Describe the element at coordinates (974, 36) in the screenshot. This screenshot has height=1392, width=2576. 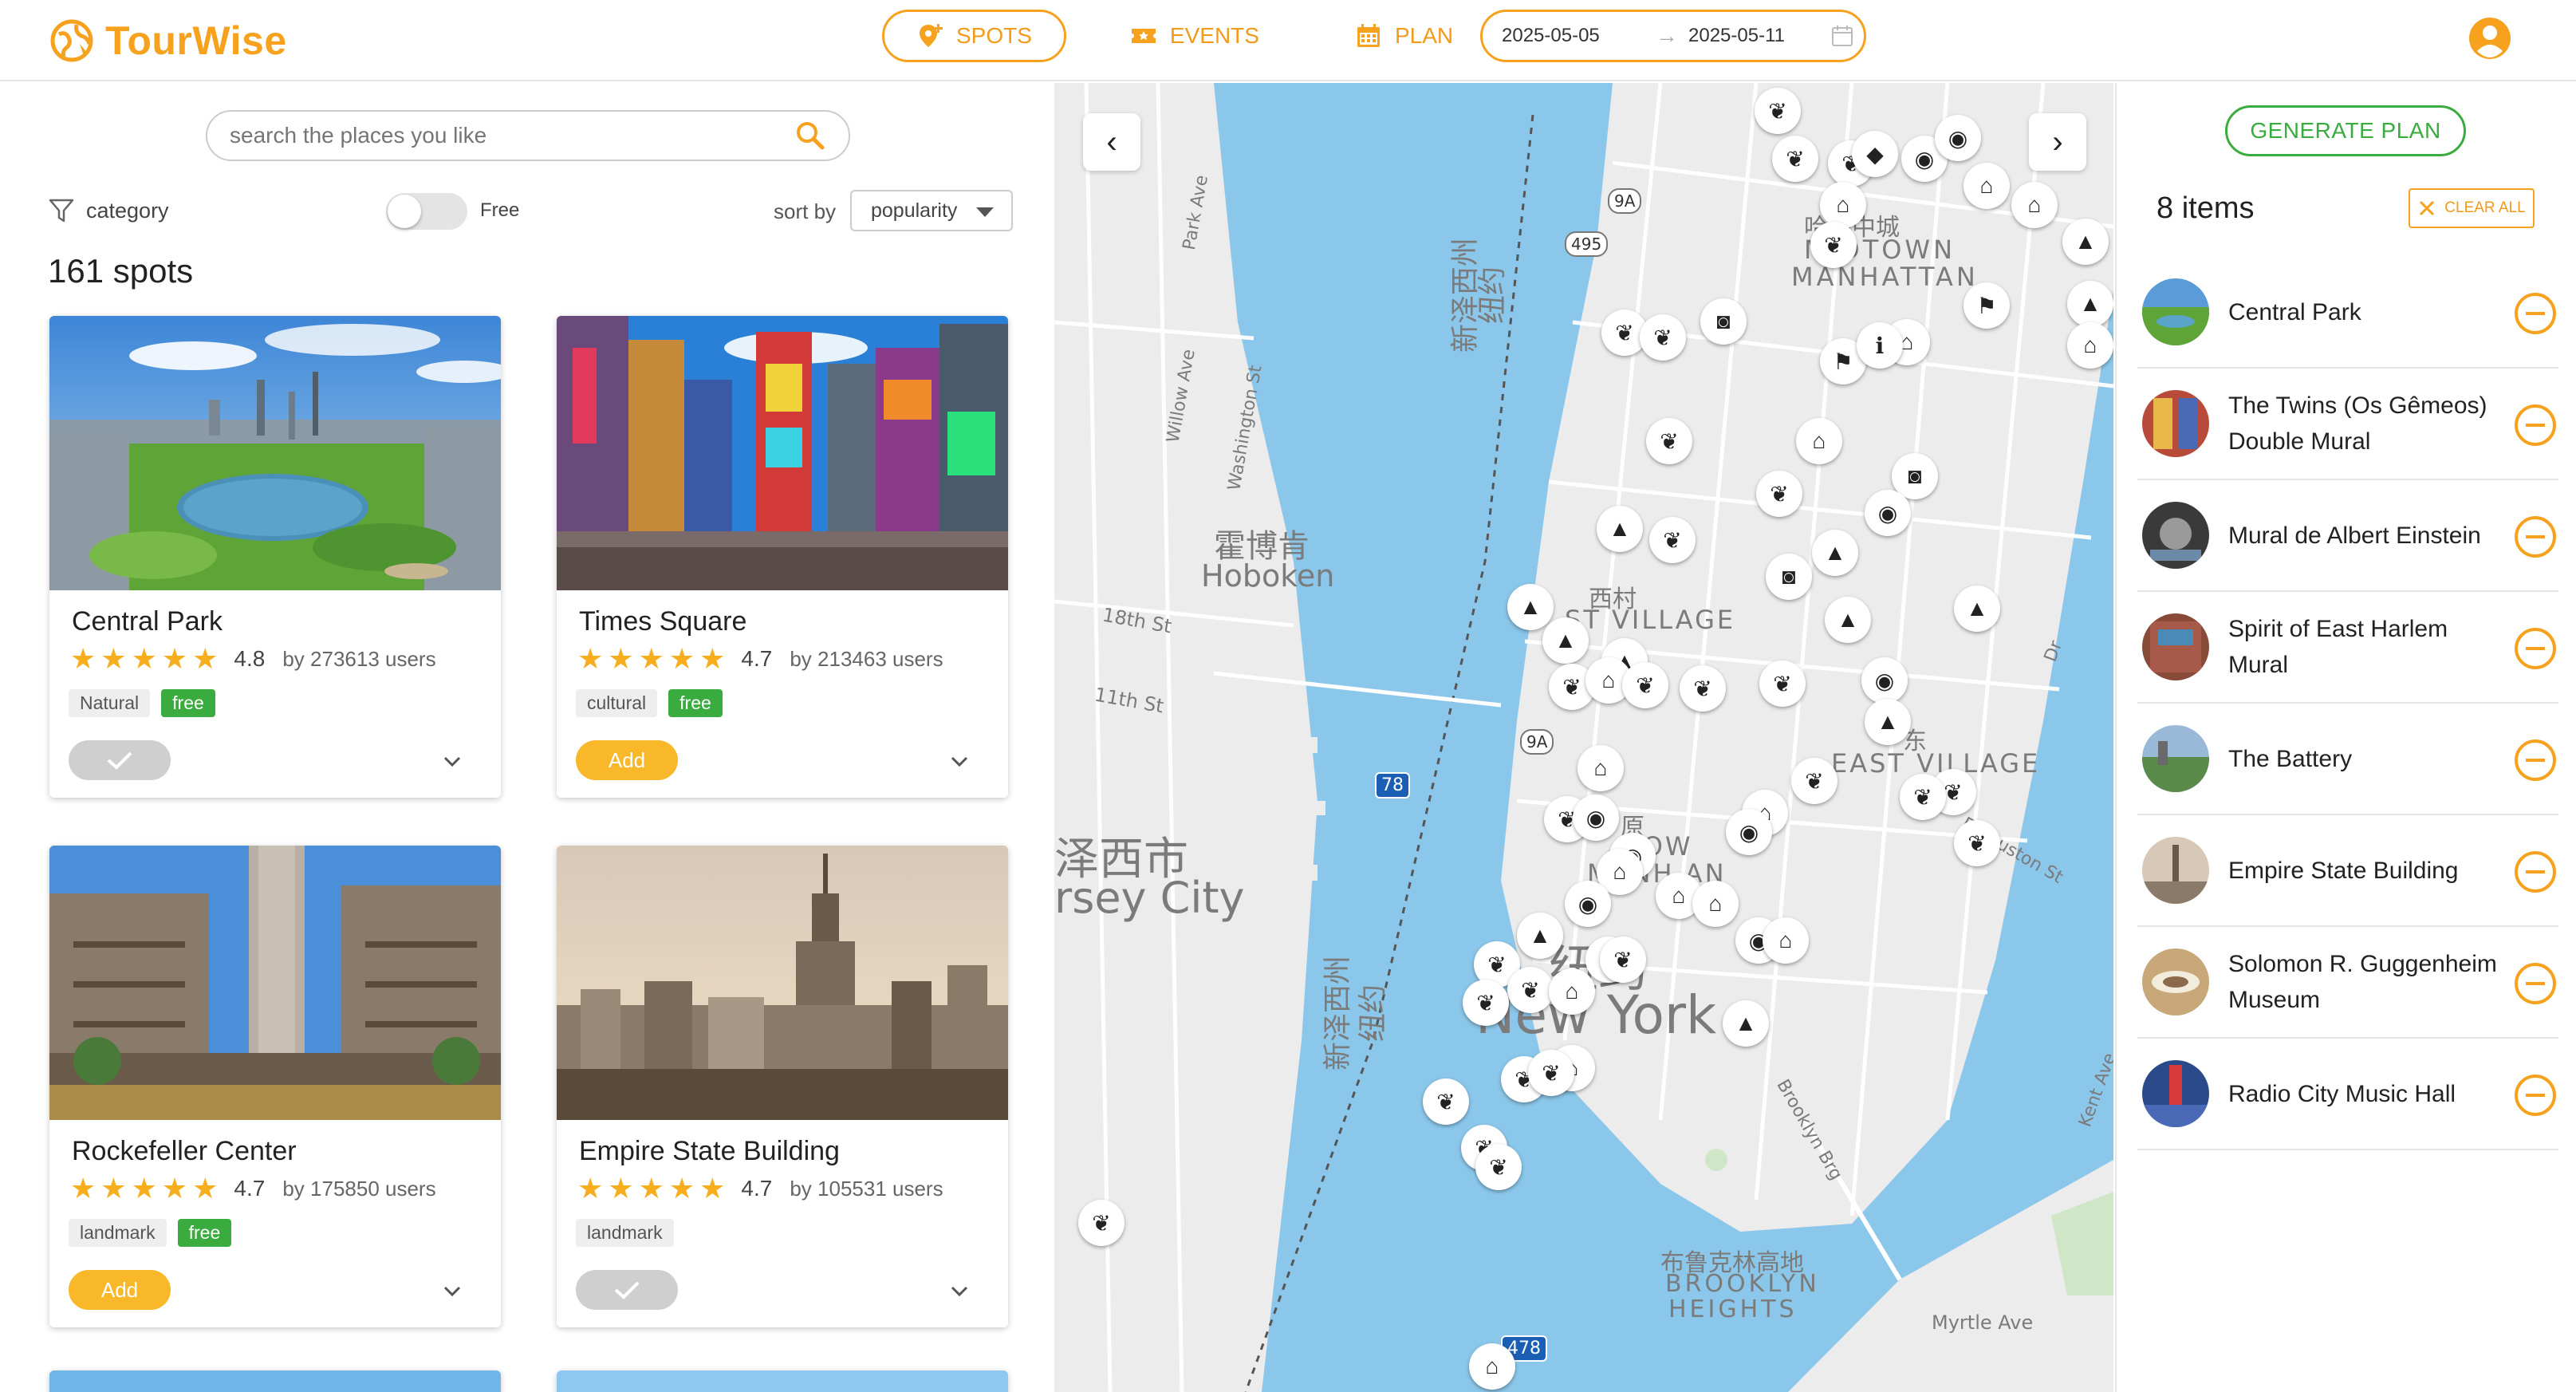
I see `tab-spots: SPOTS` at that location.